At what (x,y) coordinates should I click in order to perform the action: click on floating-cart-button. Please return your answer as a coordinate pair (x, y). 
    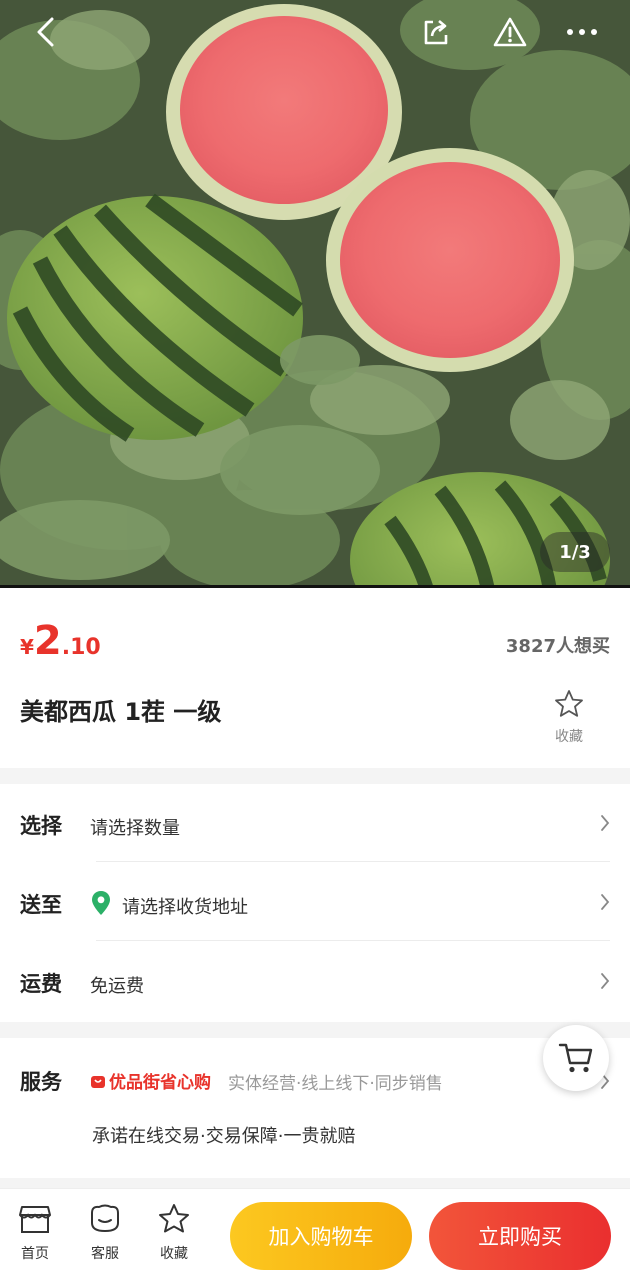
    Looking at the image, I should click on (576, 1058).